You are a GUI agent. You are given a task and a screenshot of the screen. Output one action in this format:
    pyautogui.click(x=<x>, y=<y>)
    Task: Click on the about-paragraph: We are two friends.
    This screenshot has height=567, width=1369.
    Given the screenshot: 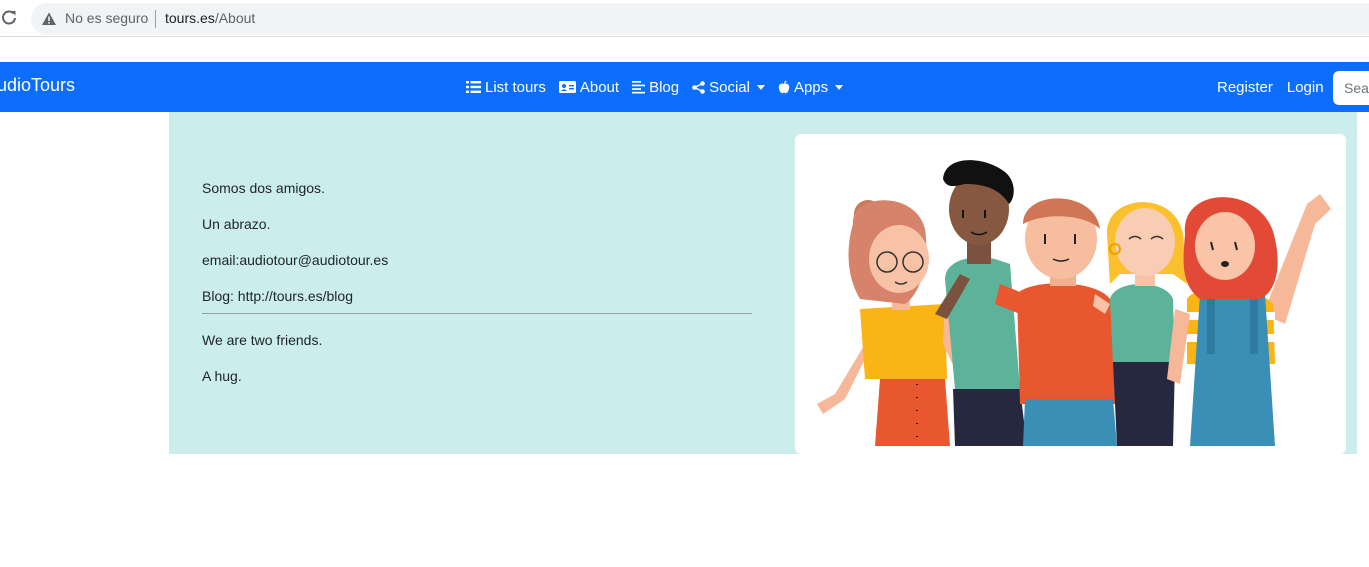 What is the action you would take?
    pyautogui.click(x=262, y=340)
    